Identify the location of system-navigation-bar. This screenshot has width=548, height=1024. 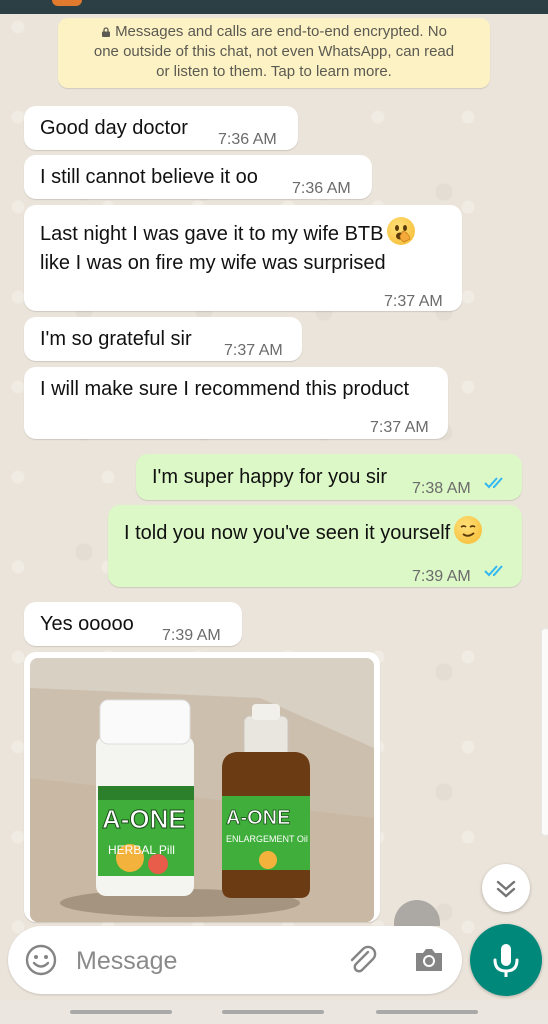
(274, 1012).